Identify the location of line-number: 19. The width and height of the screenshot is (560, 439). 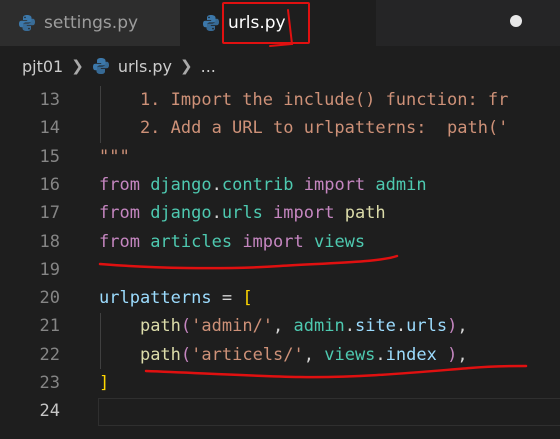
(49, 269).